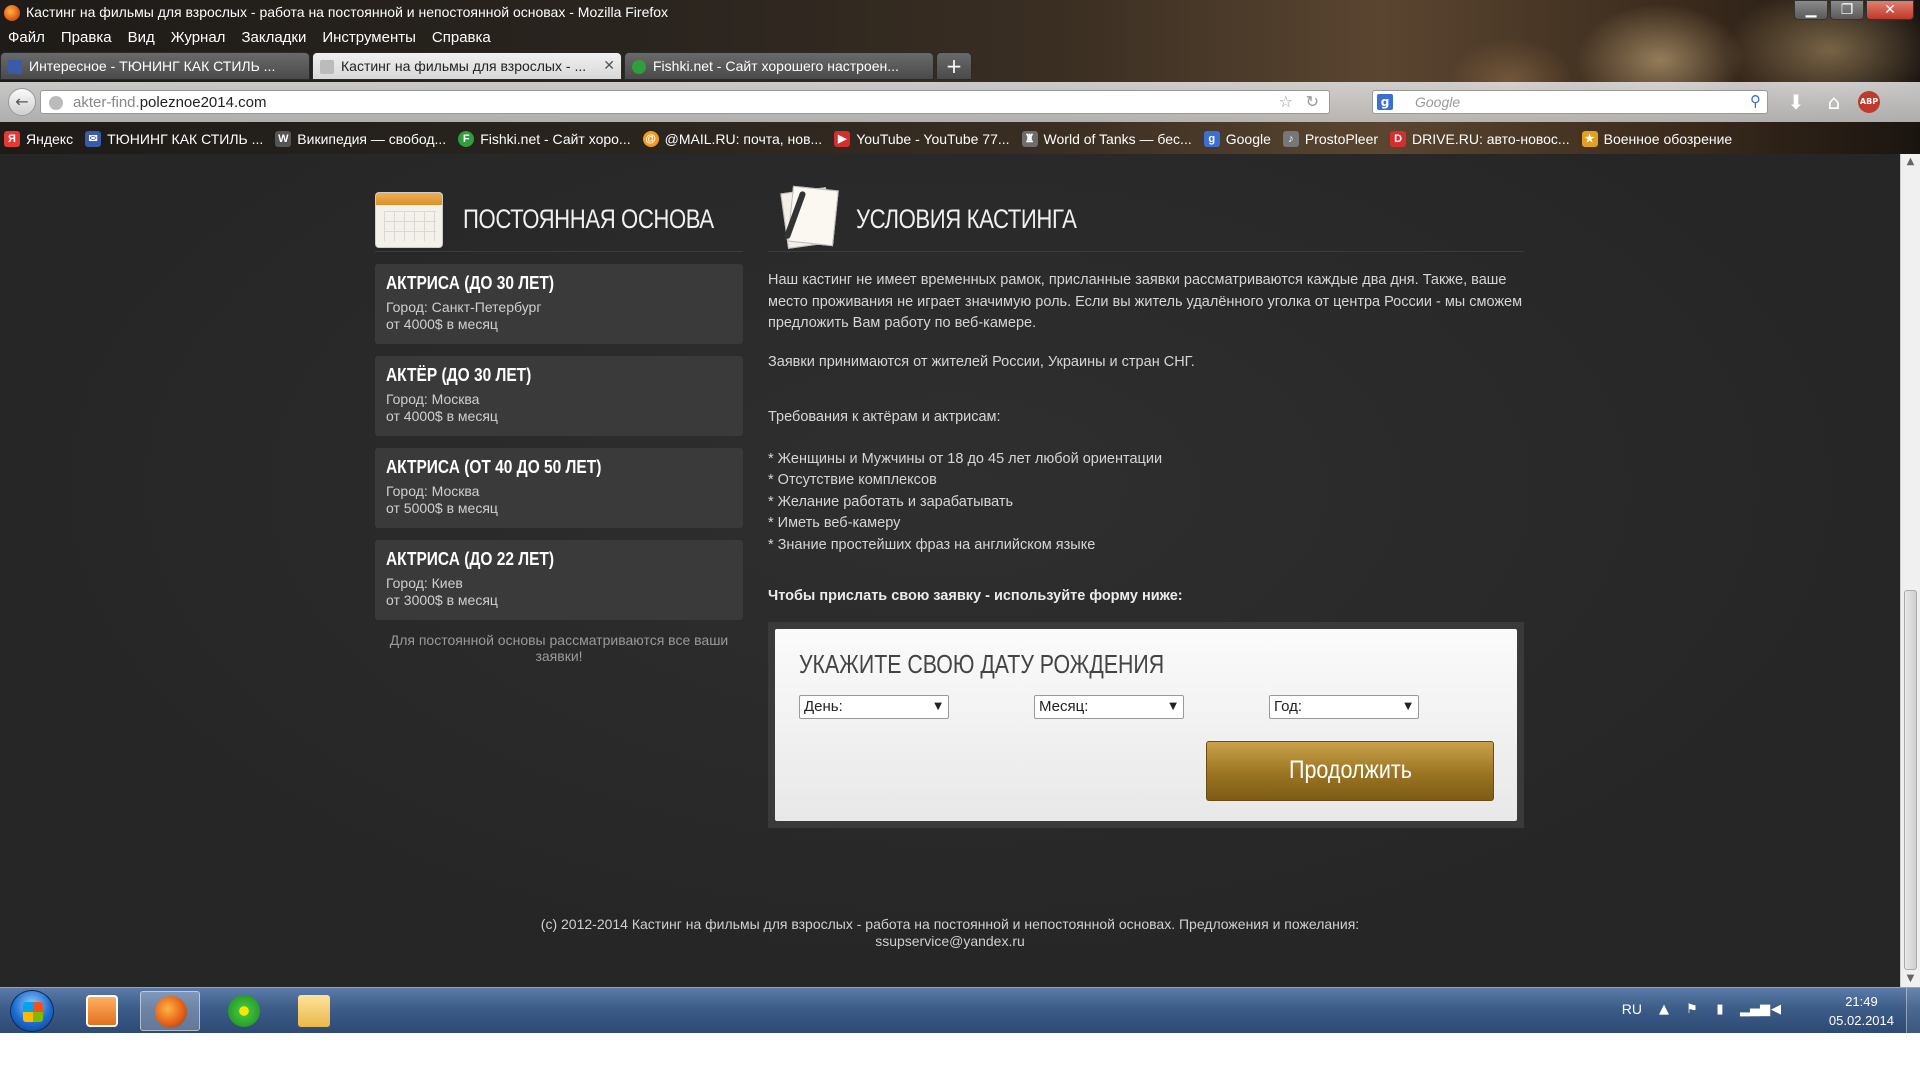 This screenshot has height=1080, width=1920. I want to click on world-of-tanks-icon: ♜, so click(1029, 139).